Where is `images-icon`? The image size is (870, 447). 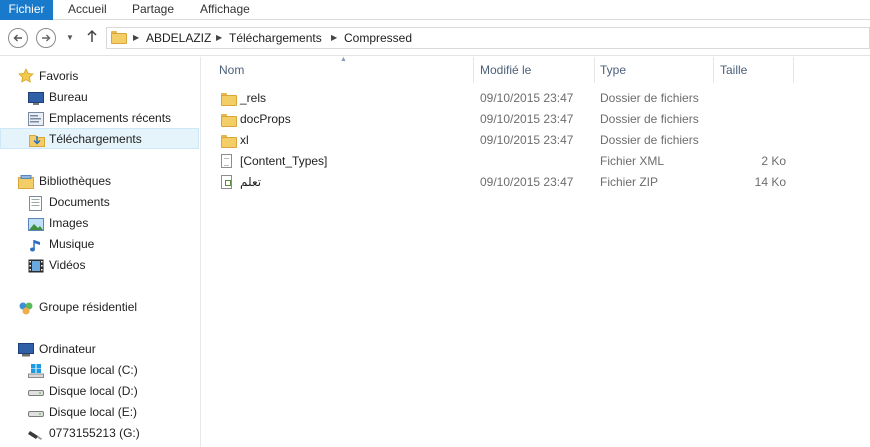
images-icon is located at coordinates (36, 224).